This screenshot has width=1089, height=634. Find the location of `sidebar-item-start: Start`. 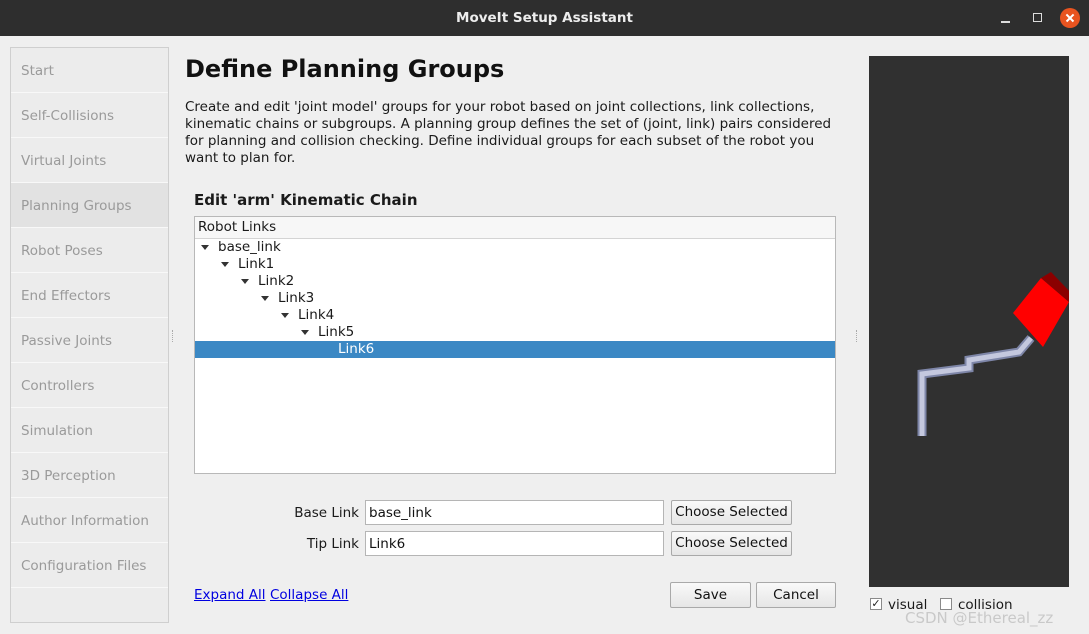

sidebar-item-start: Start is located at coordinates (89, 70).